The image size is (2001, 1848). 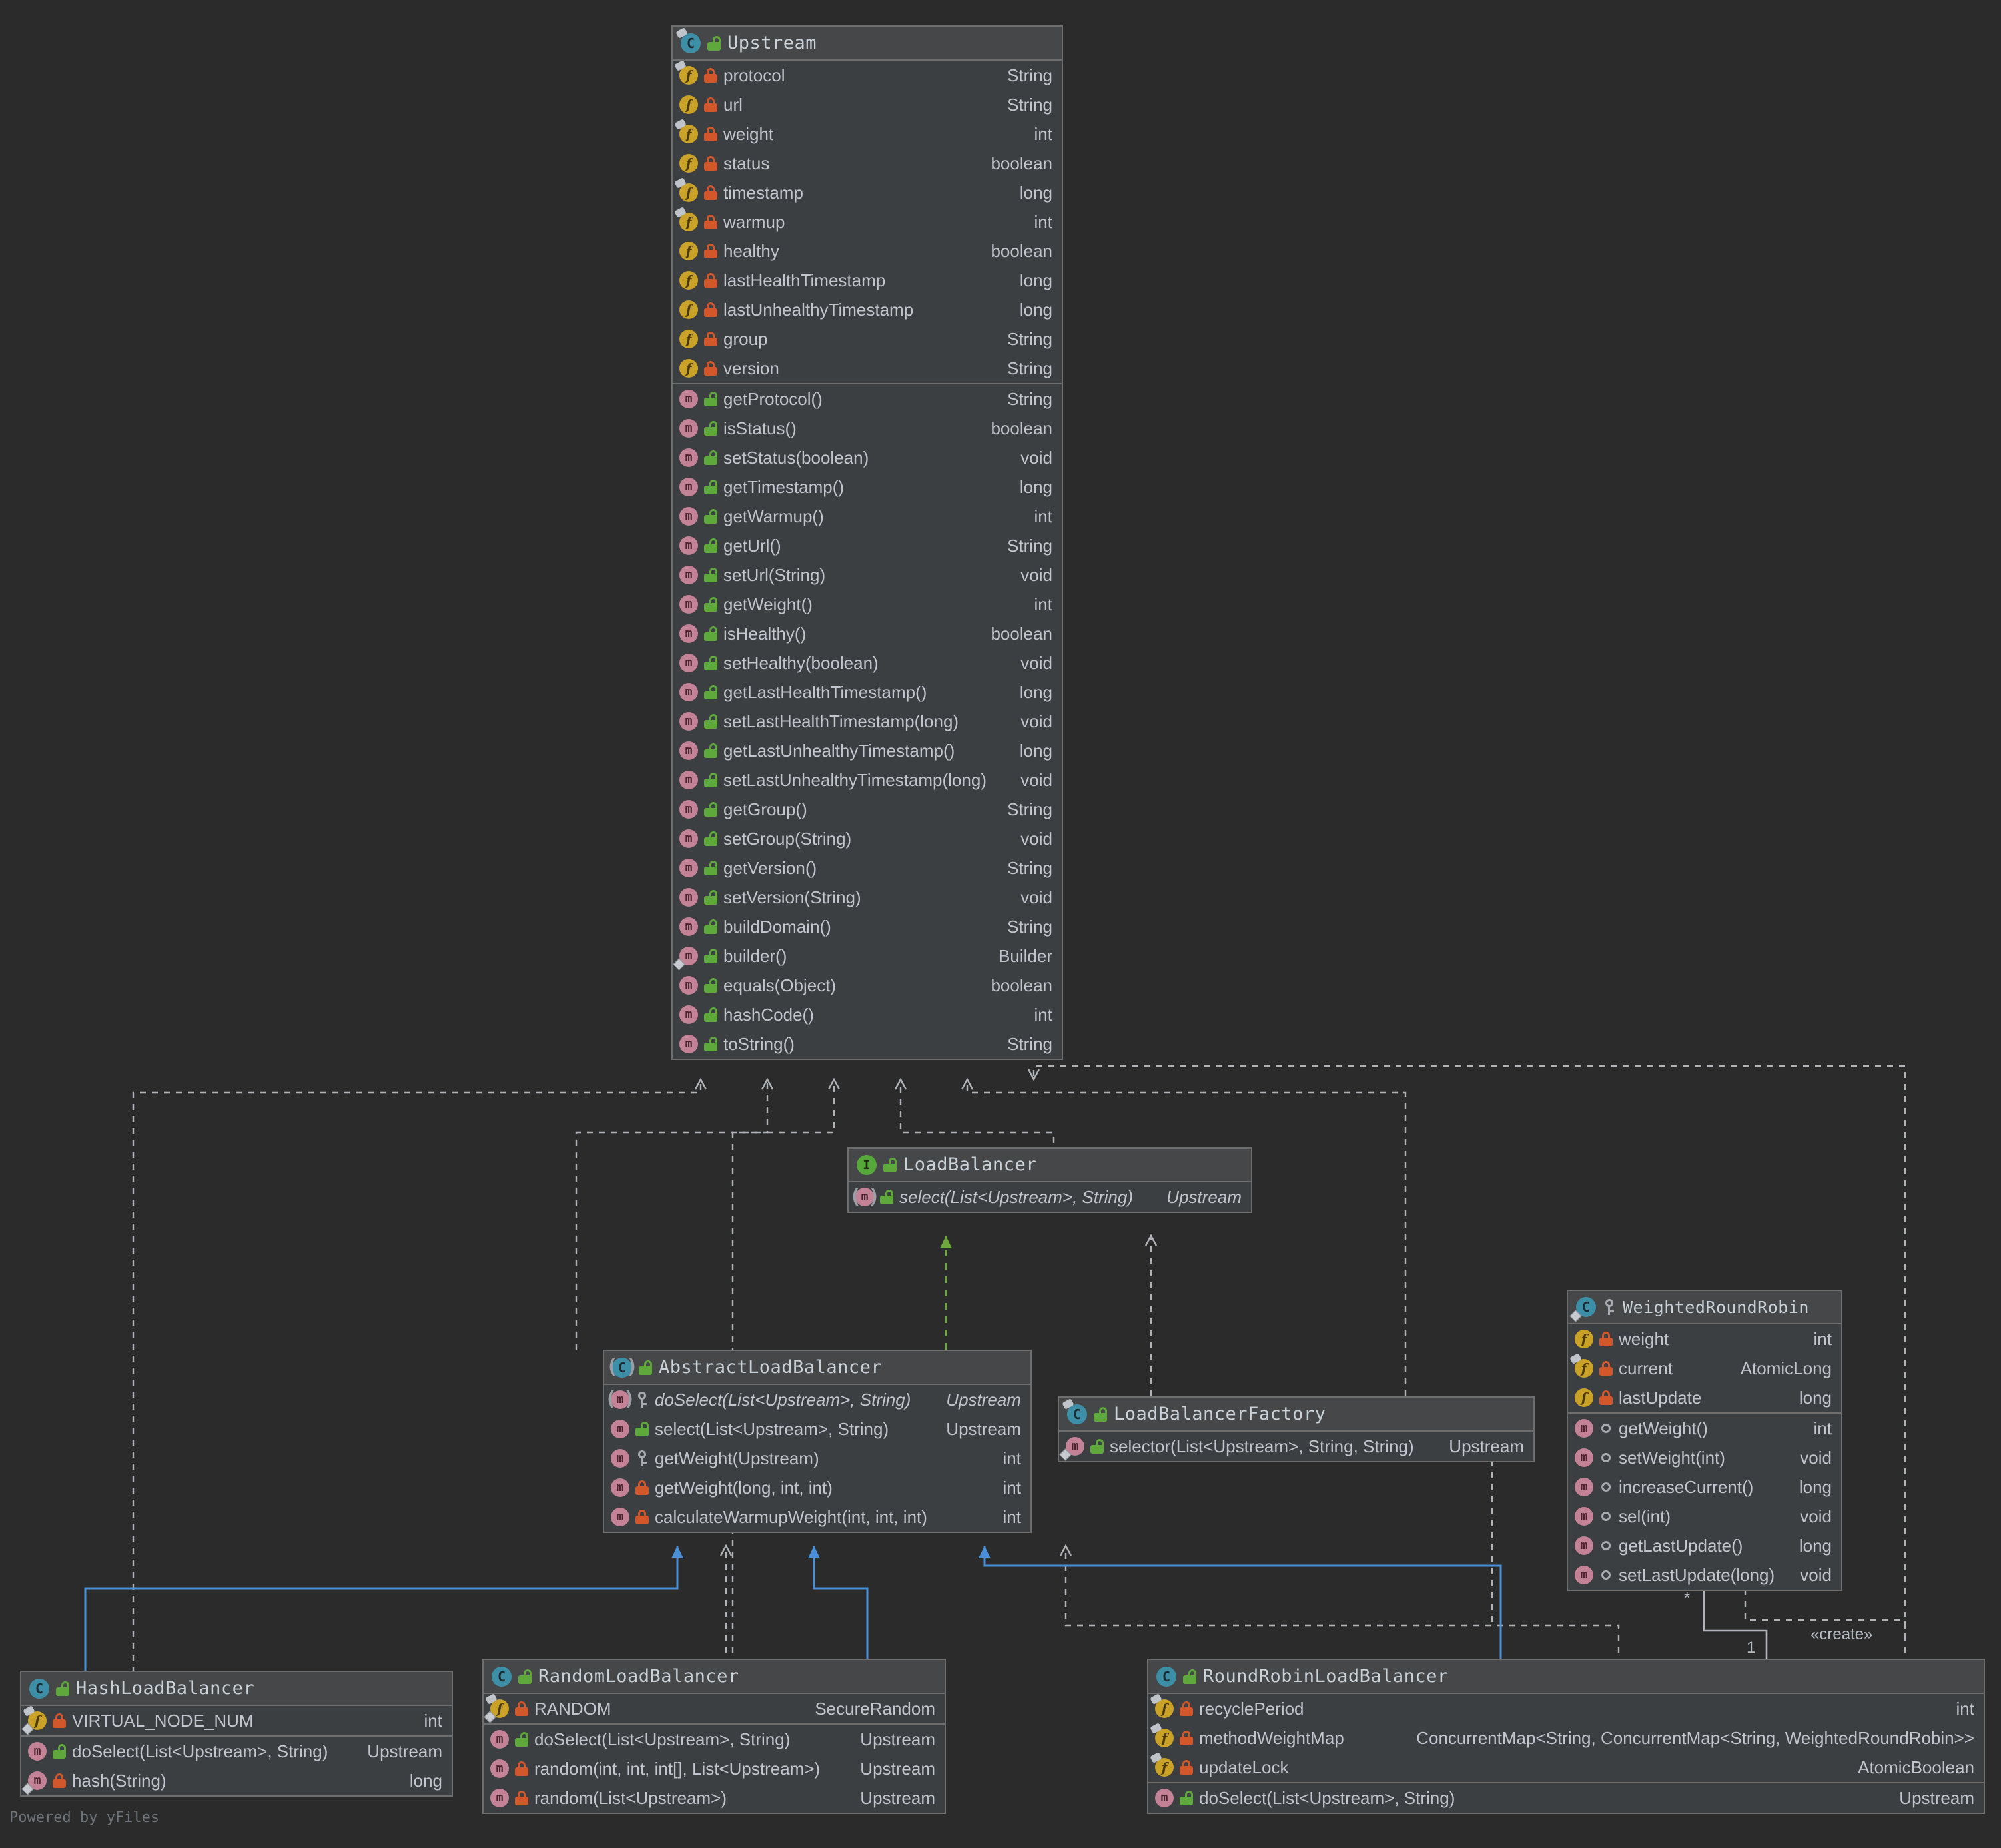 What do you see at coordinates (867, 663) in the screenshot?
I see `method-row: m setHealthy(boolean) void` at bounding box center [867, 663].